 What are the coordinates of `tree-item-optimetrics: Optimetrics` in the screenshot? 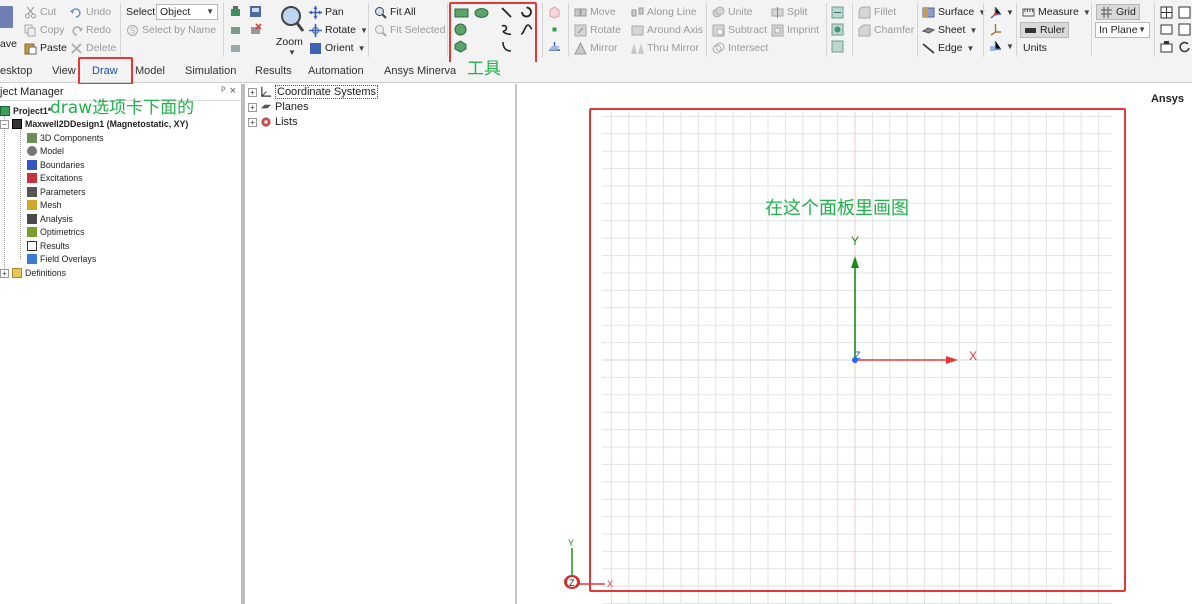 It's located at (55, 232).